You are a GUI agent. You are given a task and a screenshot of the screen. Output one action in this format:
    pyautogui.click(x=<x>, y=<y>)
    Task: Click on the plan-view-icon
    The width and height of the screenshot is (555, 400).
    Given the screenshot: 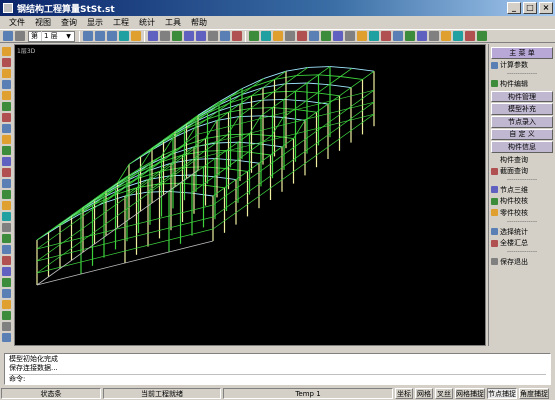 What is the action you would take?
    pyautogui.click(x=177, y=36)
    